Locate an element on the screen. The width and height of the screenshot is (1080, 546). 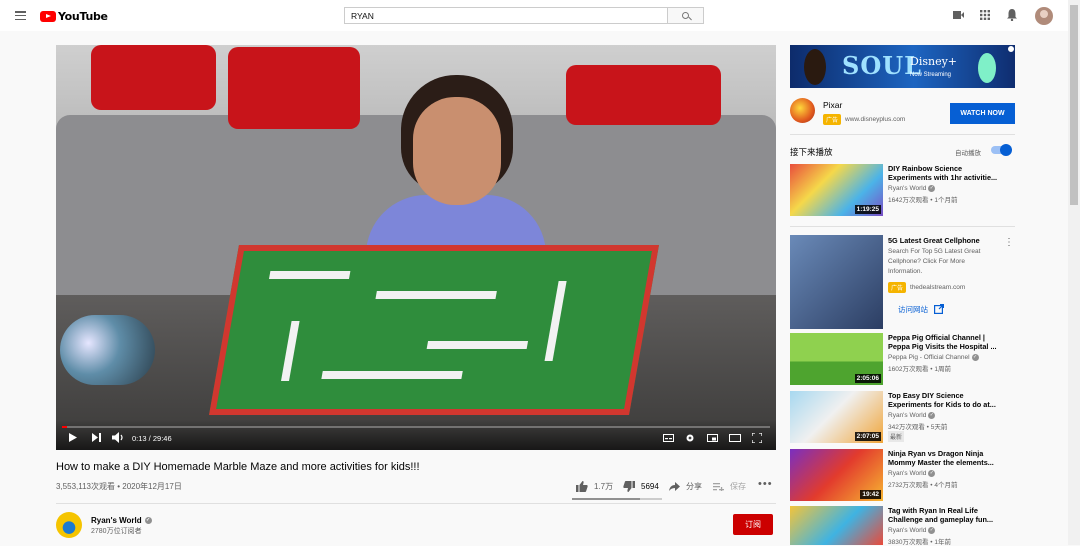
ad-brand: Disney+ is located at coordinates (934, 61).